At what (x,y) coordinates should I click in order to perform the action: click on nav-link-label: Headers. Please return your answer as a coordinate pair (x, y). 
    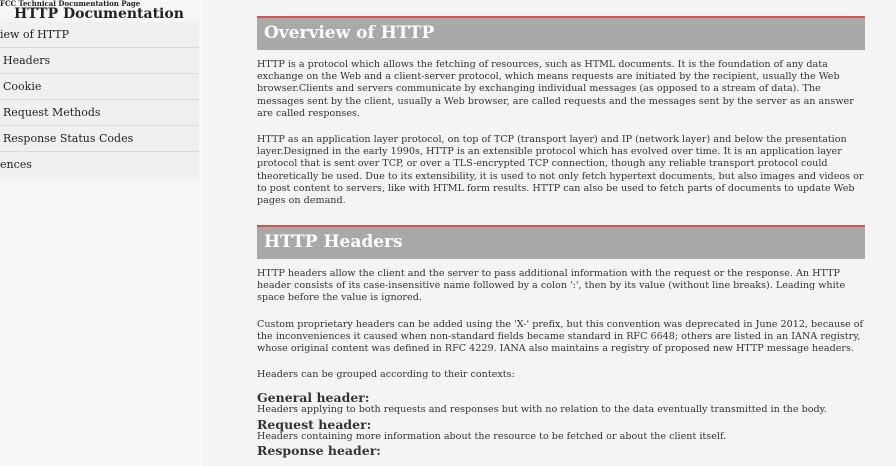
    Looking at the image, I should click on (27, 60).